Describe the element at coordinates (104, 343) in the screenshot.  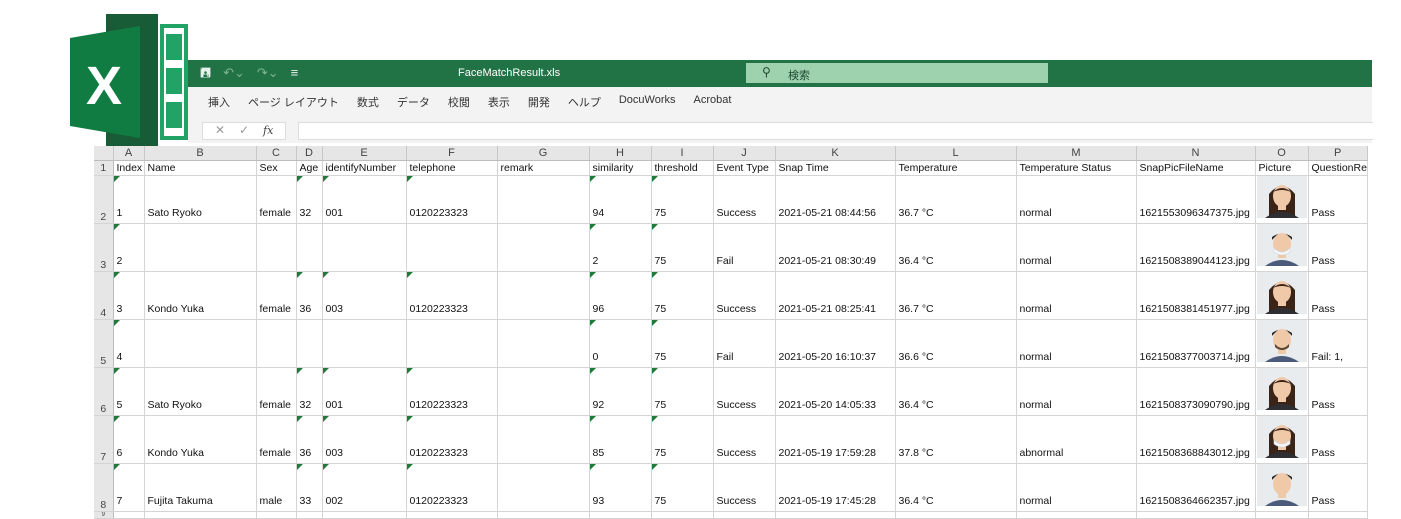
I see `row-header: 5` at that location.